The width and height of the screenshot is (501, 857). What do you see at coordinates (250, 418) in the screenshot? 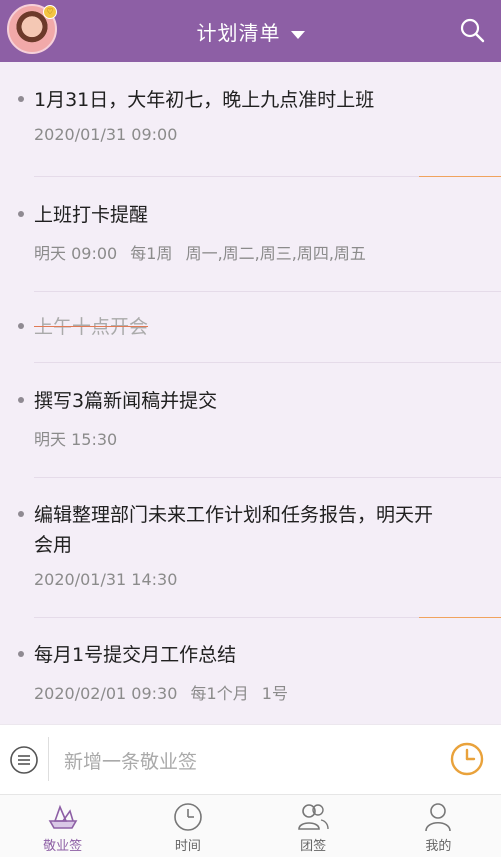
I see `list-item: 撰写3篇新闻稿并提交 明天 15:30` at bounding box center [250, 418].